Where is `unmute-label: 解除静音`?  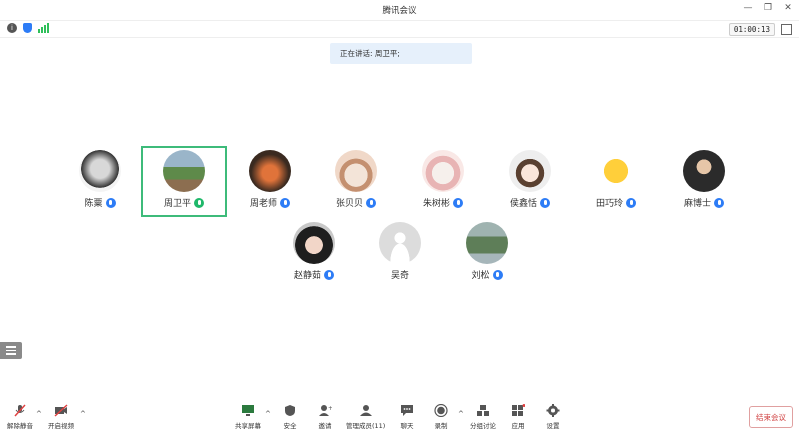
unmute-label: 解除静音 is located at coordinates (20, 426).